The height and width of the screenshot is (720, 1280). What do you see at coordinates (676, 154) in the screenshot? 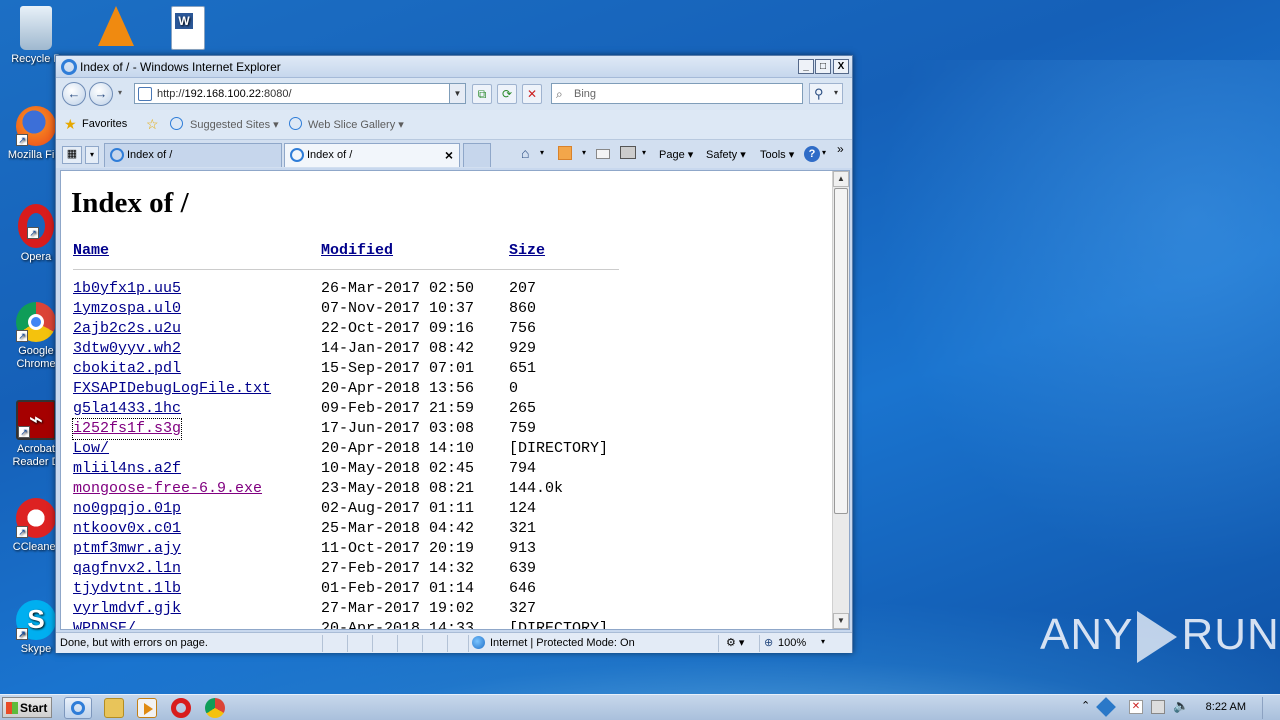
I see `page-menu: Page ▾` at bounding box center [676, 154].